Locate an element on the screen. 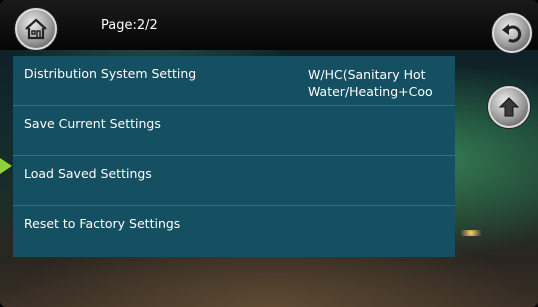 Image resolution: width=538 pixels, height=307 pixels. home-icon is located at coordinates (36, 29).